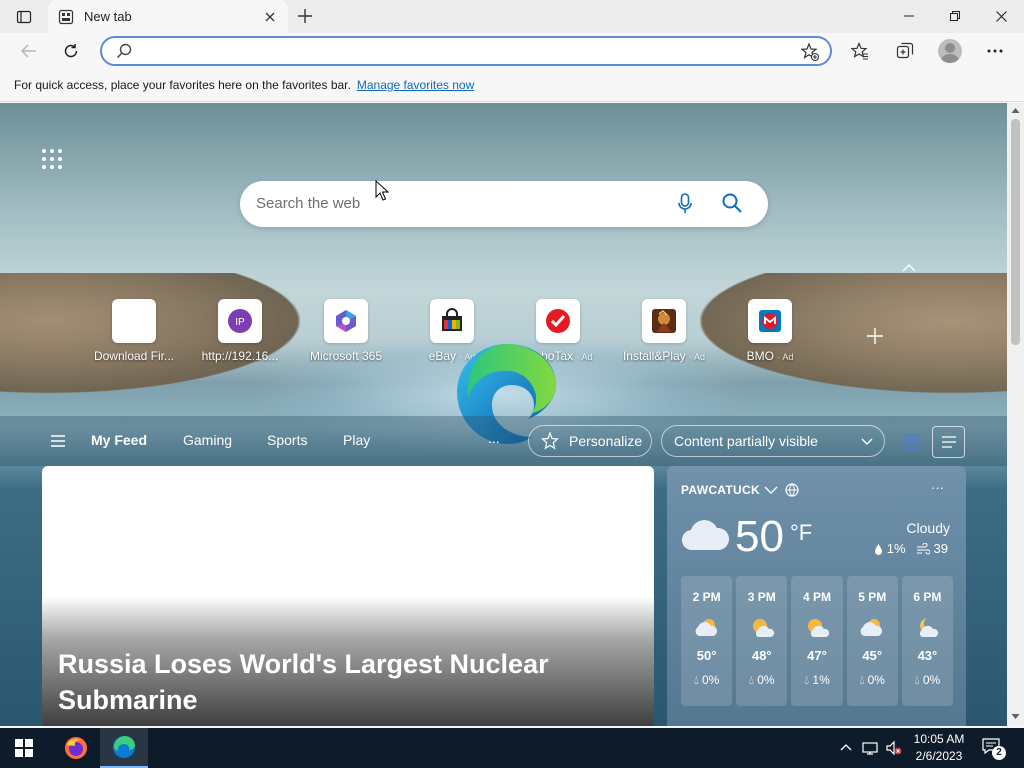 Image resolution: width=1024 pixels, height=768 pixels. I want to click on ebay-bag-icon, so click(452, 319).